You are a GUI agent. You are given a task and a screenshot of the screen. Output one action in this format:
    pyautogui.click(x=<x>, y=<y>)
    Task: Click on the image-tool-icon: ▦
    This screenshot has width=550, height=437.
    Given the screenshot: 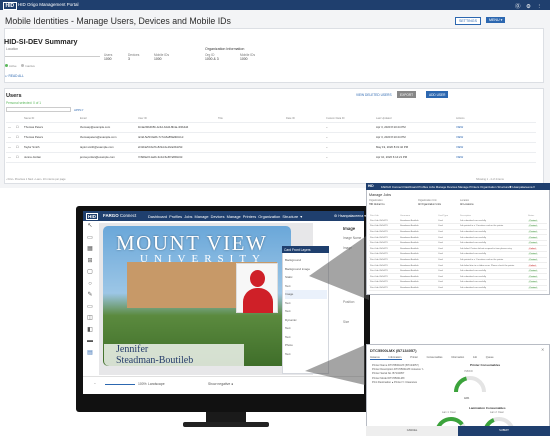 What is the action you would take?
    pyautogui.click(x=90, y=249)
    